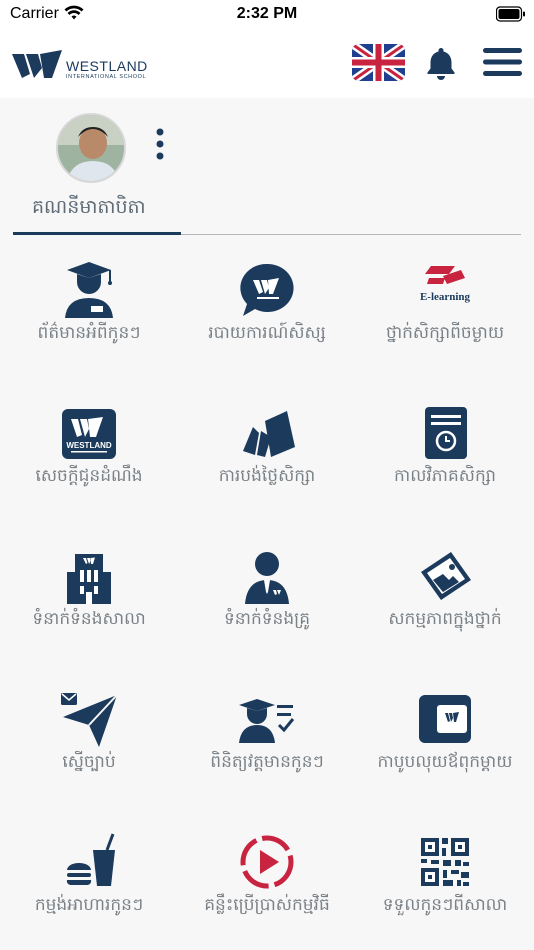  Describe the element at coordinates (445, 719) in the screenshot. I see `wallet-icon` at that location.